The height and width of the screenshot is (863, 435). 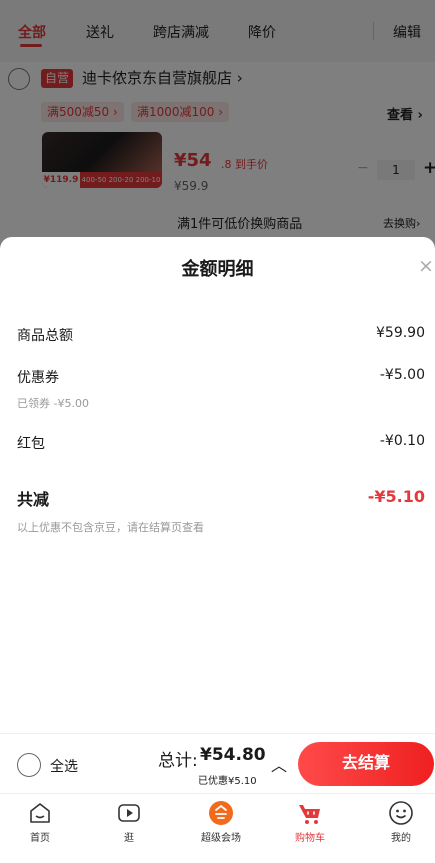 What do you see at coordinates (310, 838) in the screenshot?
I see `tab-cart-label: 购物车` at bounding box center [310, 838].